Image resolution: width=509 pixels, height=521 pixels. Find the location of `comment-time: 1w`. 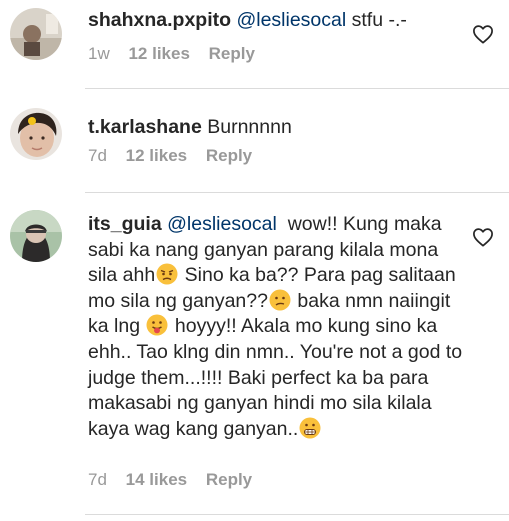

comment-time: 1w is located at coordinates (99, 53).